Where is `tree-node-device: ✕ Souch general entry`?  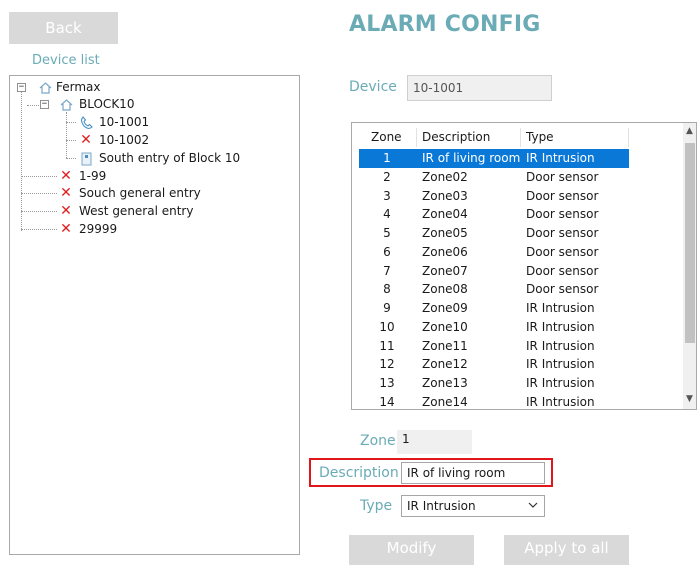 tree-node-device: ✕ Souch general entry is located at coordinates (159, 193).